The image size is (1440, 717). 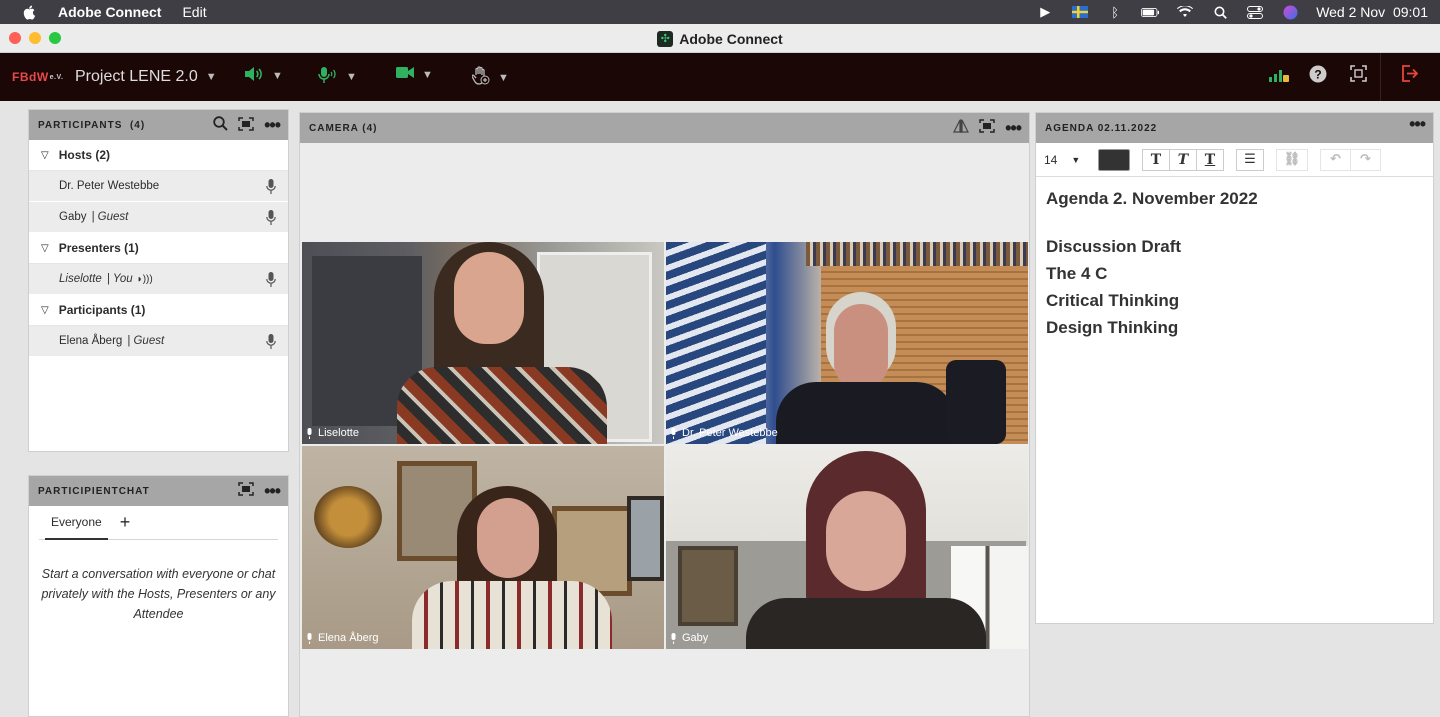 What do you see at coordinates (194, 12) in the screenshot?
I see `menubar-edit: Edit` at bounding box center [194, 12].